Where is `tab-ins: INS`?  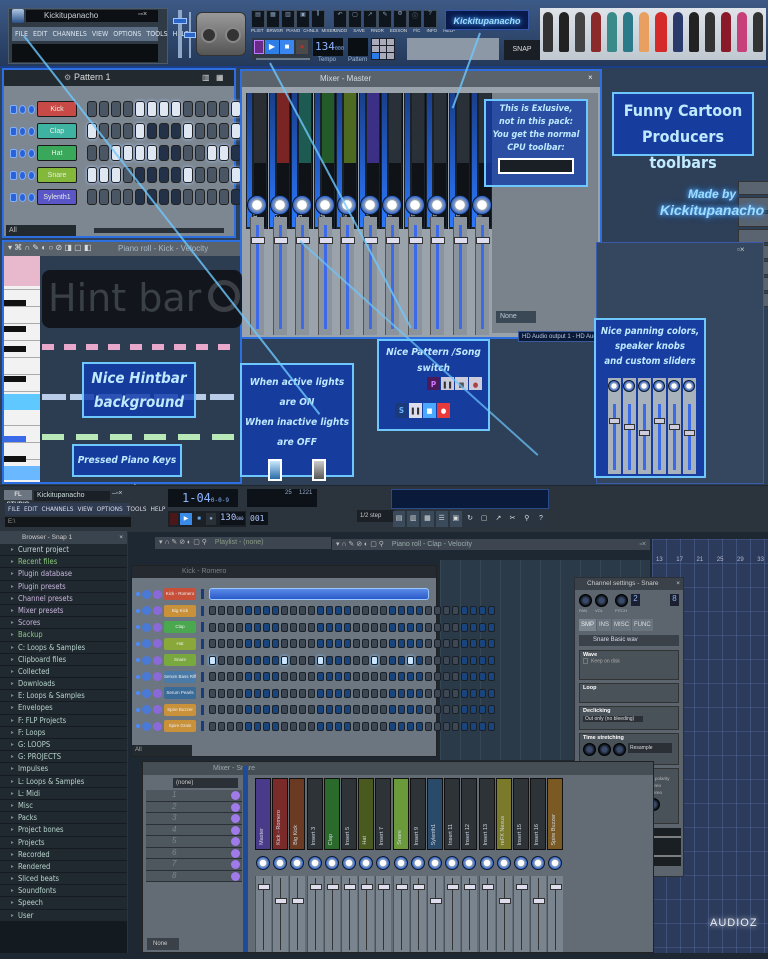
tab-ins: INS is located at coordinates (604, 625).